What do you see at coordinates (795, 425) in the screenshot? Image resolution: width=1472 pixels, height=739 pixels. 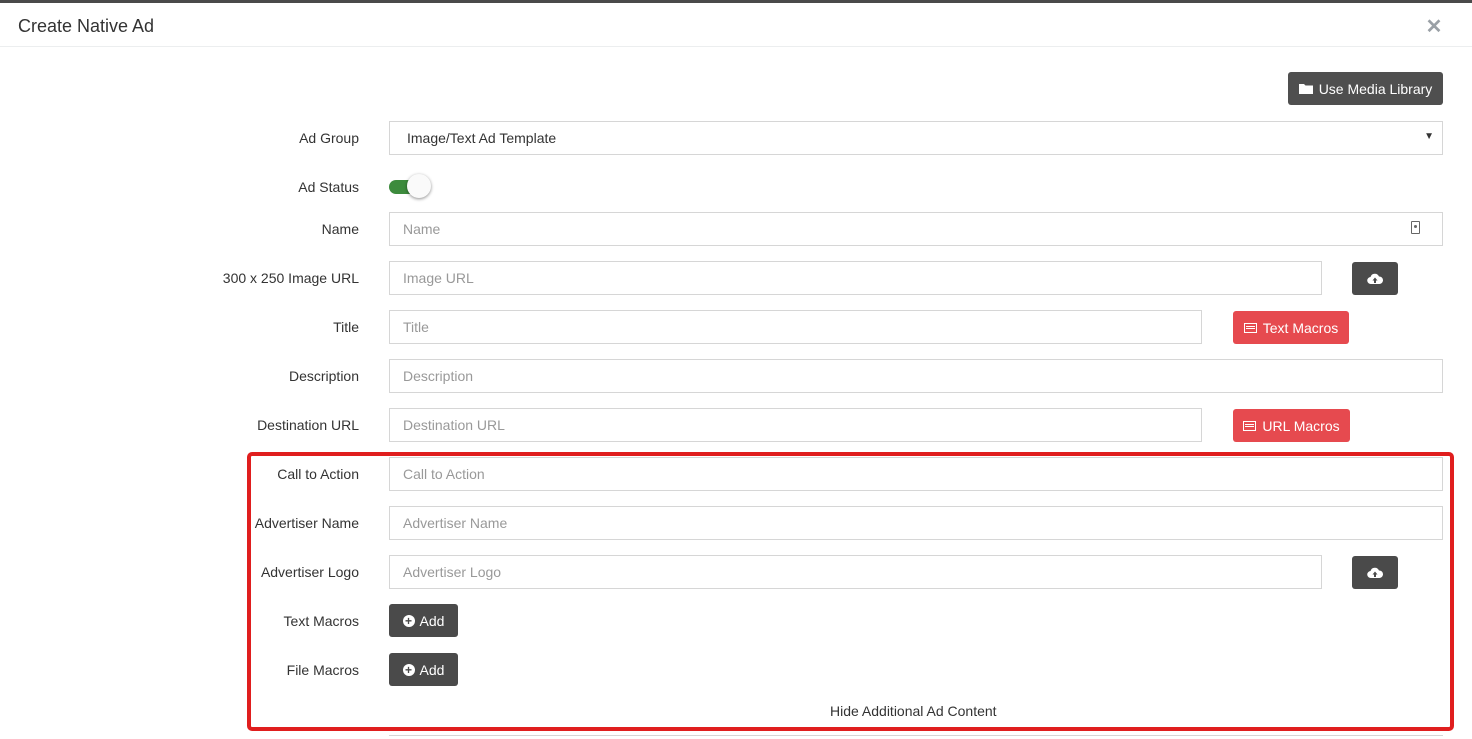 I see `destination-url-input: Destination URL` at bounding box center [795, 425].